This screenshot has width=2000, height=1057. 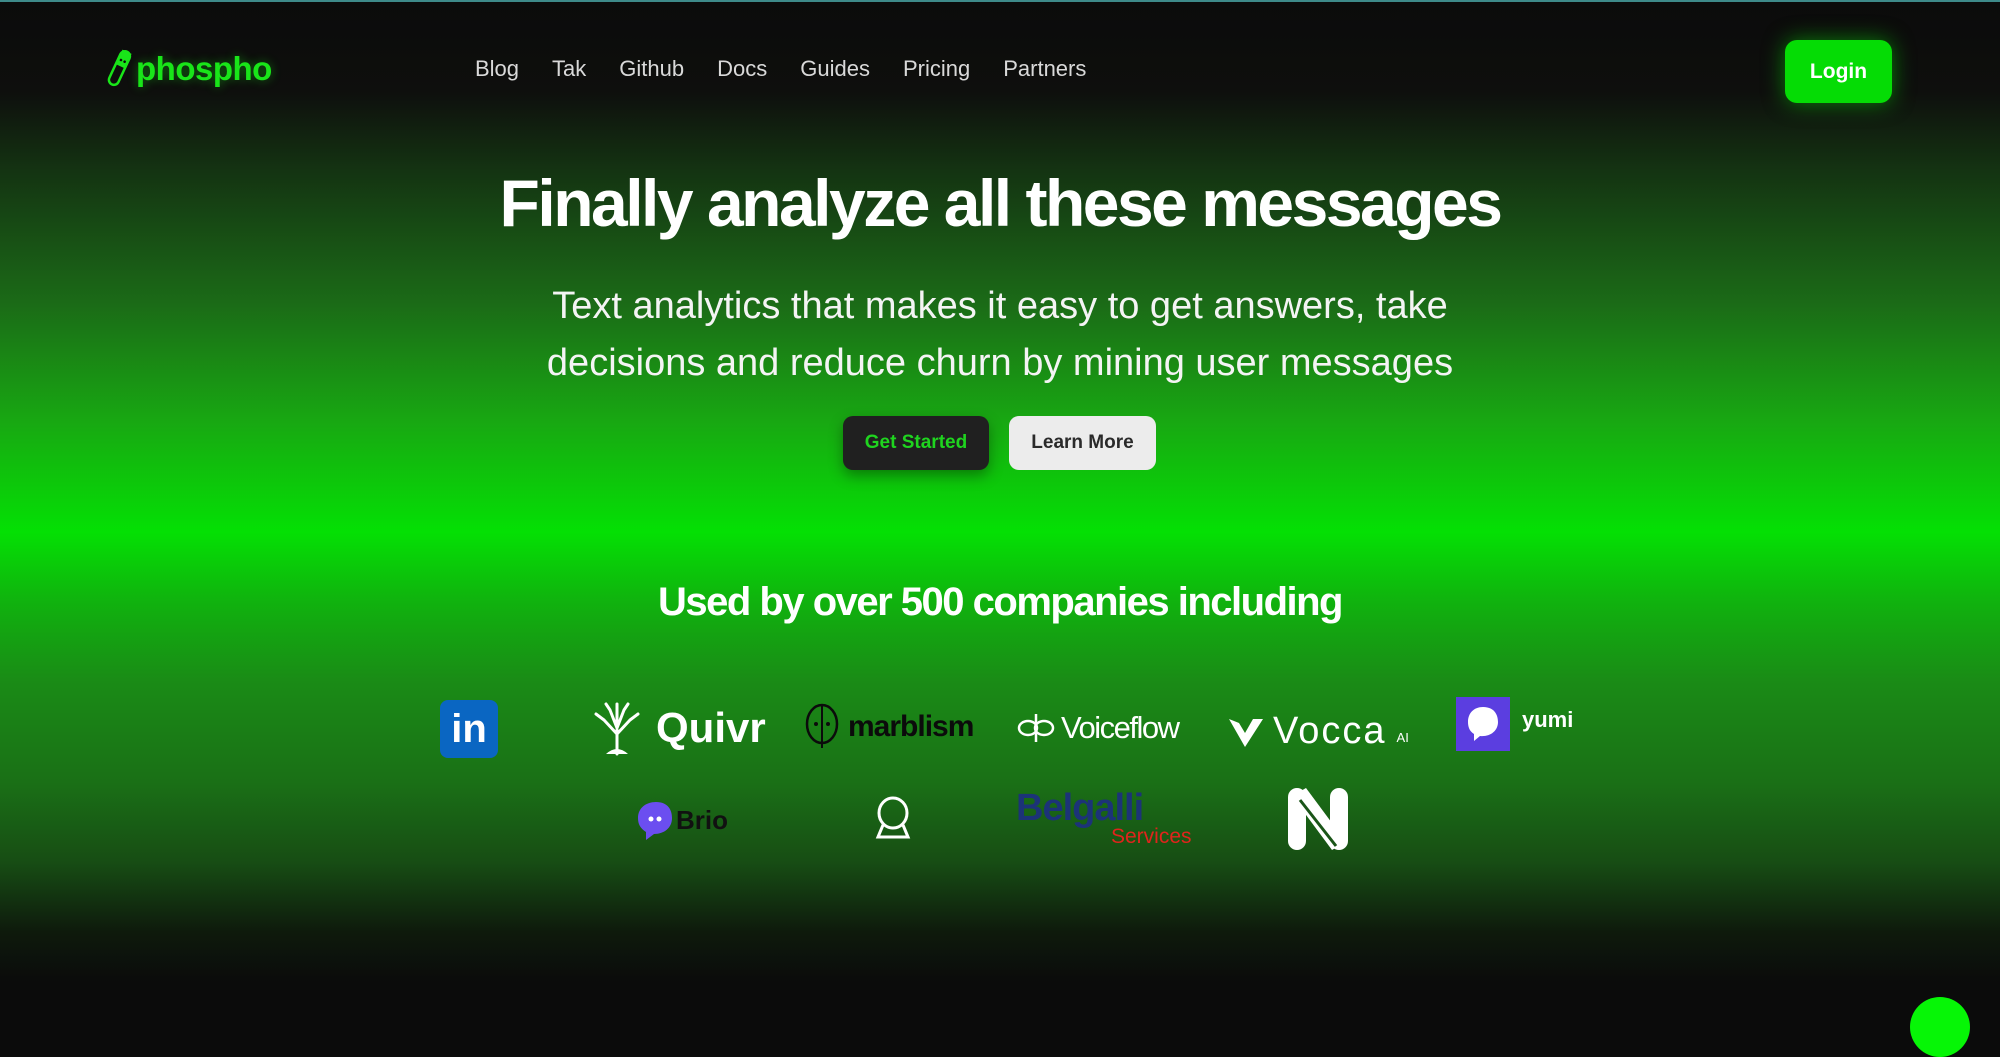 I want to click on brand-logo: phospho, so click(x=189, y=69).